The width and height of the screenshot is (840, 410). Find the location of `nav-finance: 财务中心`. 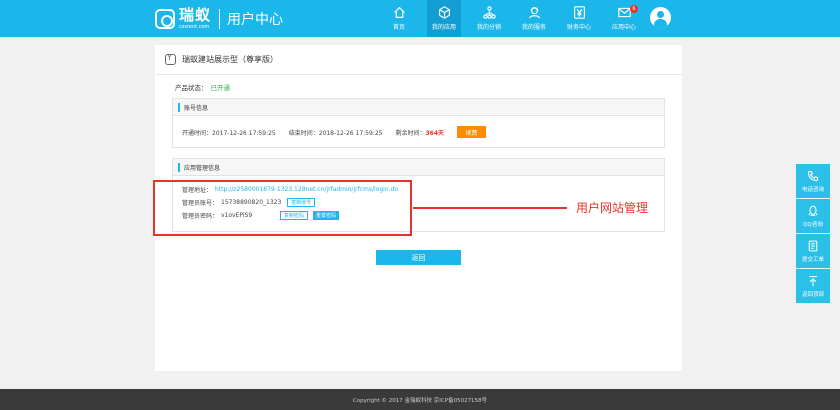

nav-finance: 财务中心 is located at coordinates (579, 18).